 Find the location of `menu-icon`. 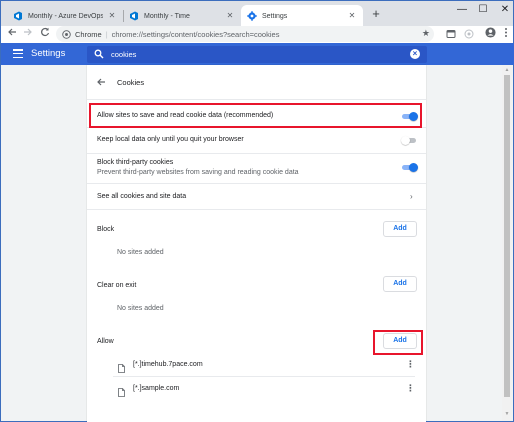

menu-icon is located at coordinates (18, 54).